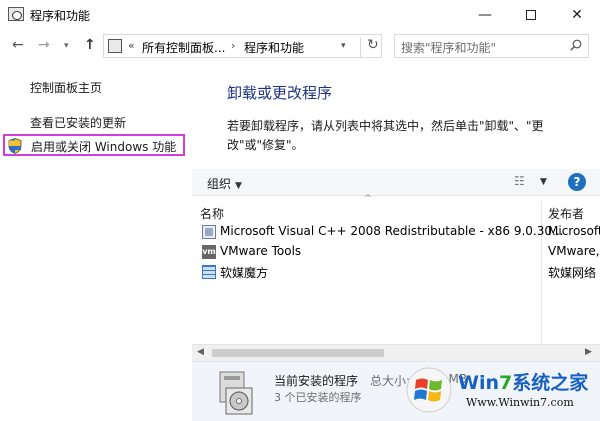 The height and width of the screenshot is (421, 600). Describe the element at coordinates (396, 272) in the screenshot. I see `table-row: 软媒魔方 软媒网络` at that location.